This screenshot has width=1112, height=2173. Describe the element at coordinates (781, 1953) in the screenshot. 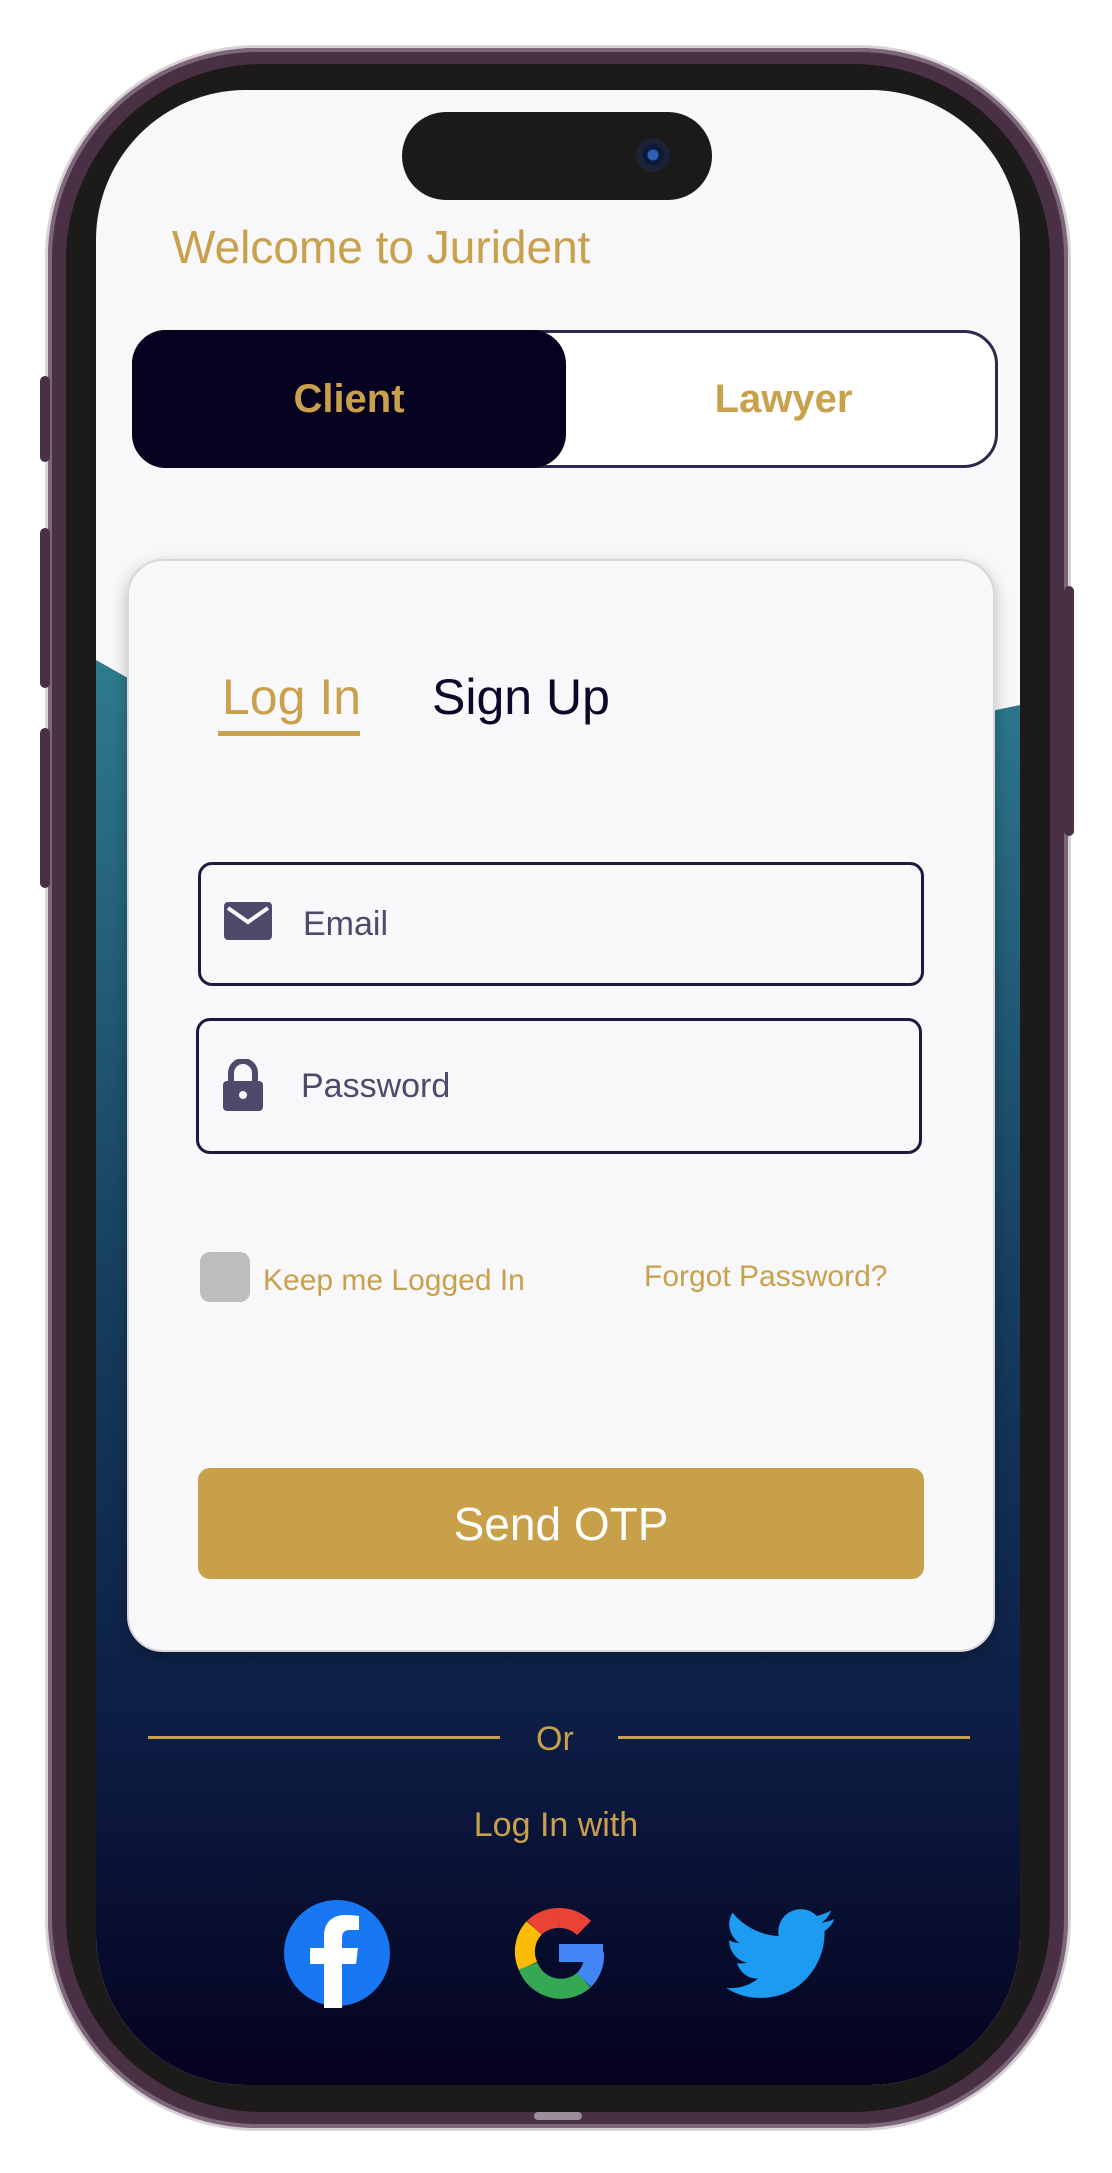

I see `twitter-icon` at that location.